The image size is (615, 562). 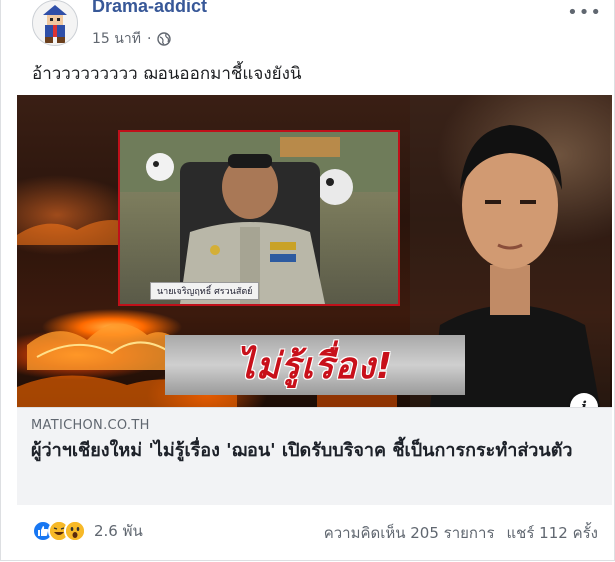 I want to click on link-domain: MATICHON.CO.TH, so click(x=90, y=425).